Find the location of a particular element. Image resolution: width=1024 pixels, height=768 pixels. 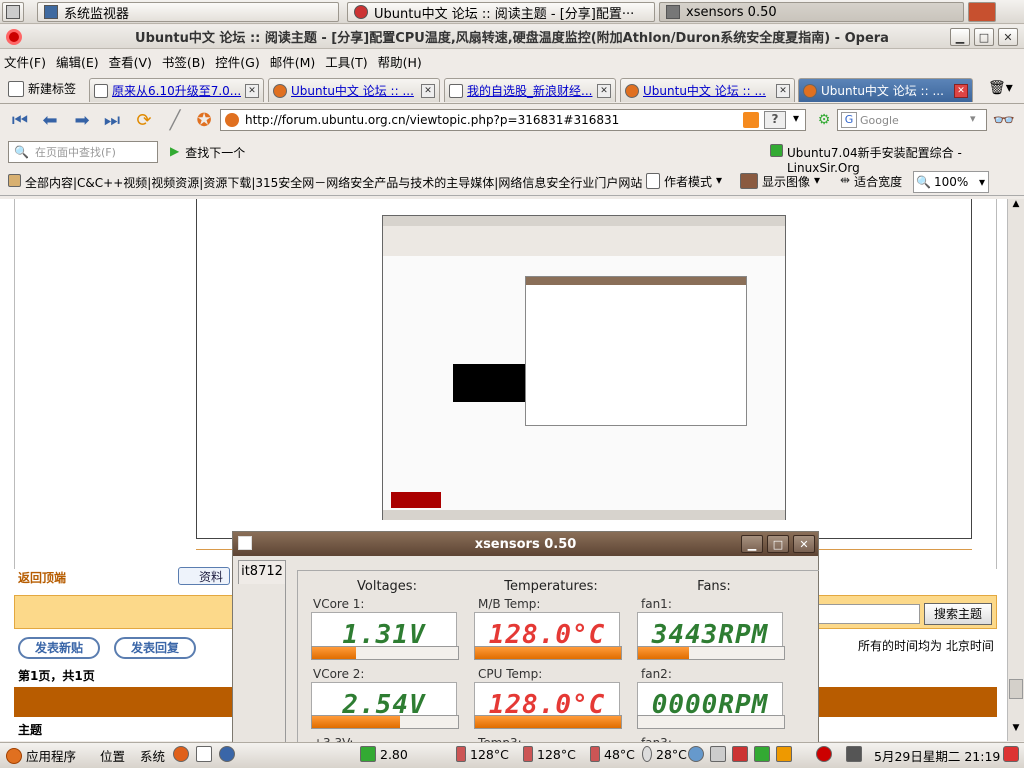

menu-view: 查看(V) is located at coordinates (130, 61).